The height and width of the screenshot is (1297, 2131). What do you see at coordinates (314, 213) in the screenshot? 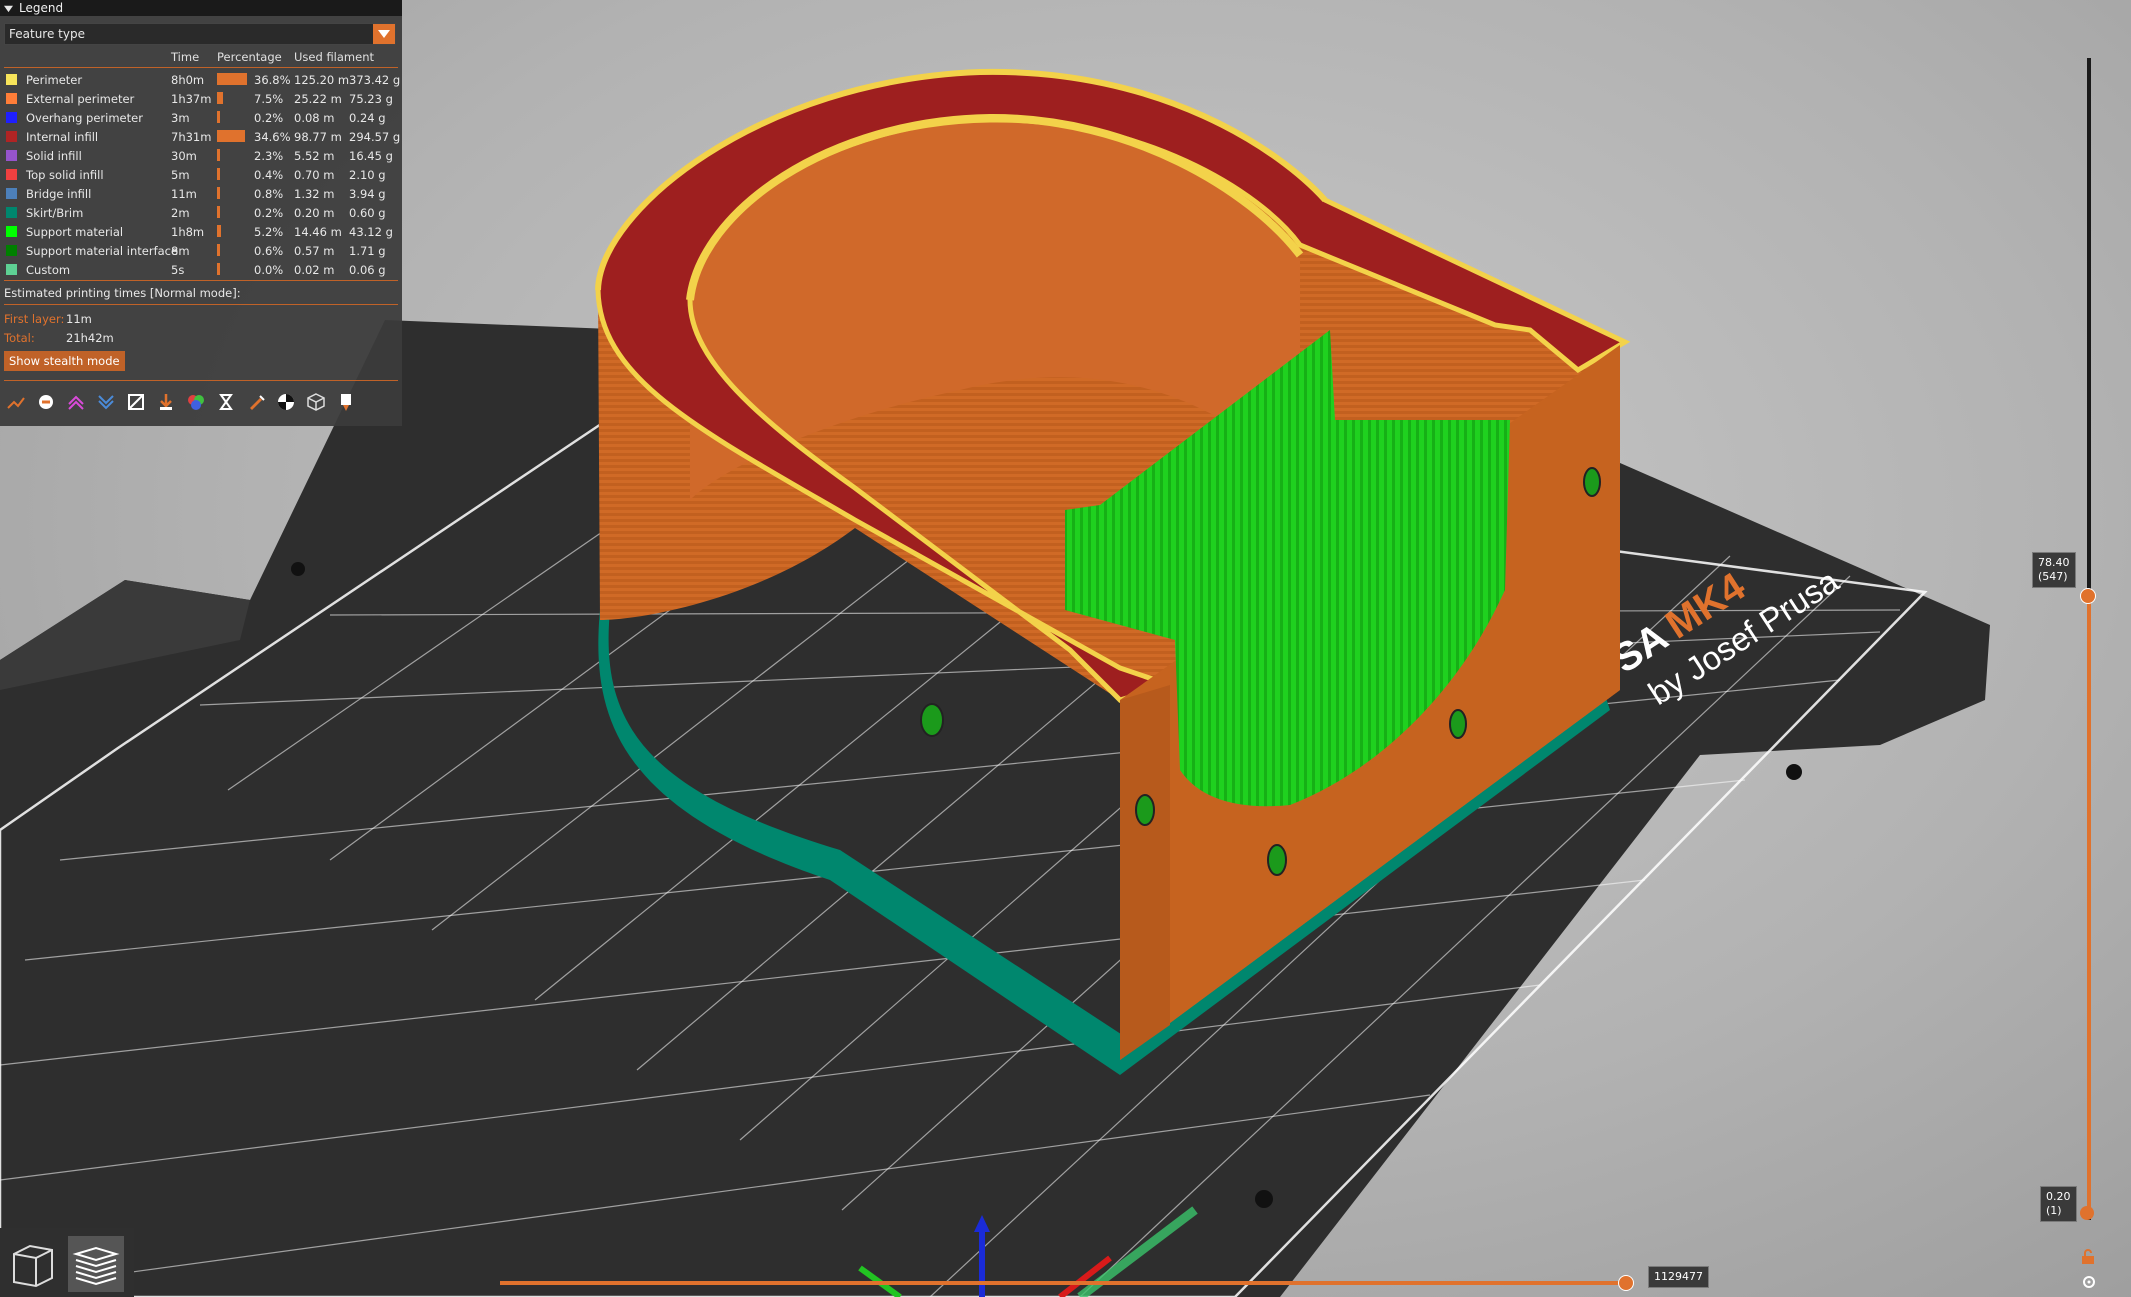
I see `legend-row-length: 0.20 m` at bounding box center [314, 213].